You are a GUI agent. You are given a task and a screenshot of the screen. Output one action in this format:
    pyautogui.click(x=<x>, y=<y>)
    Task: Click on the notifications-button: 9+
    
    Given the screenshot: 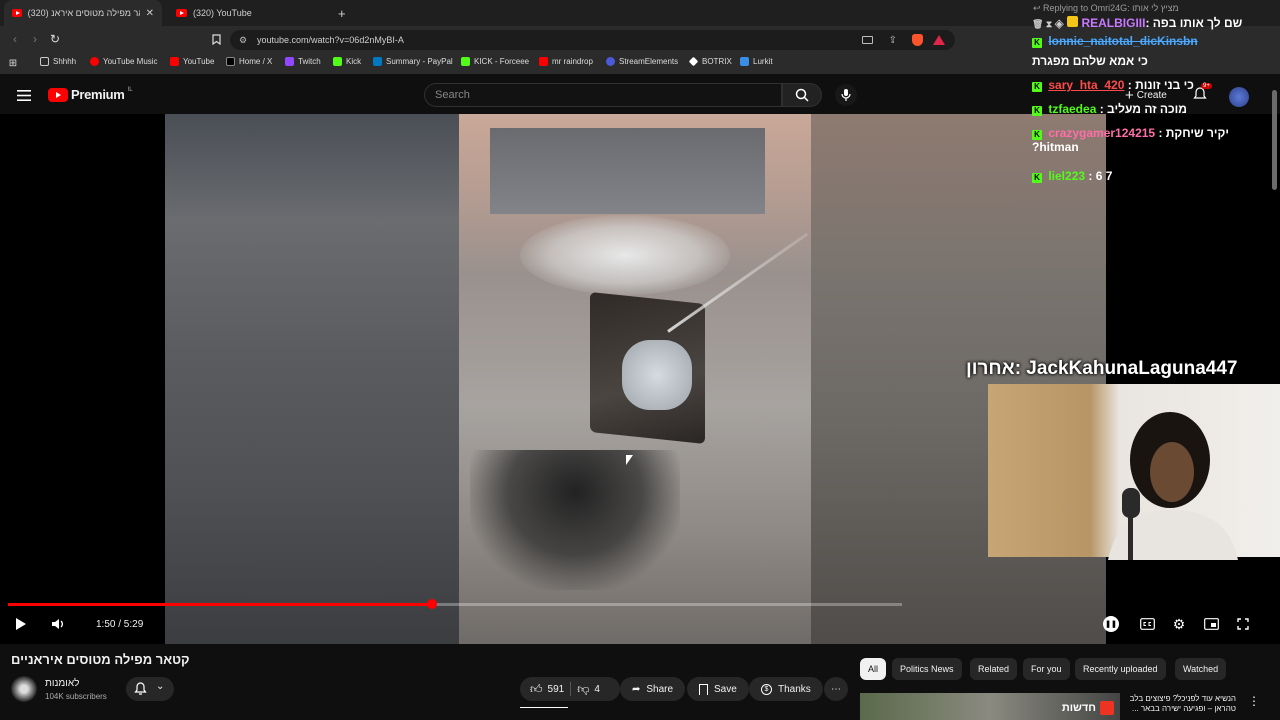 What is the action you would take?
    pyautogui.click(x=1202, y=93)
    